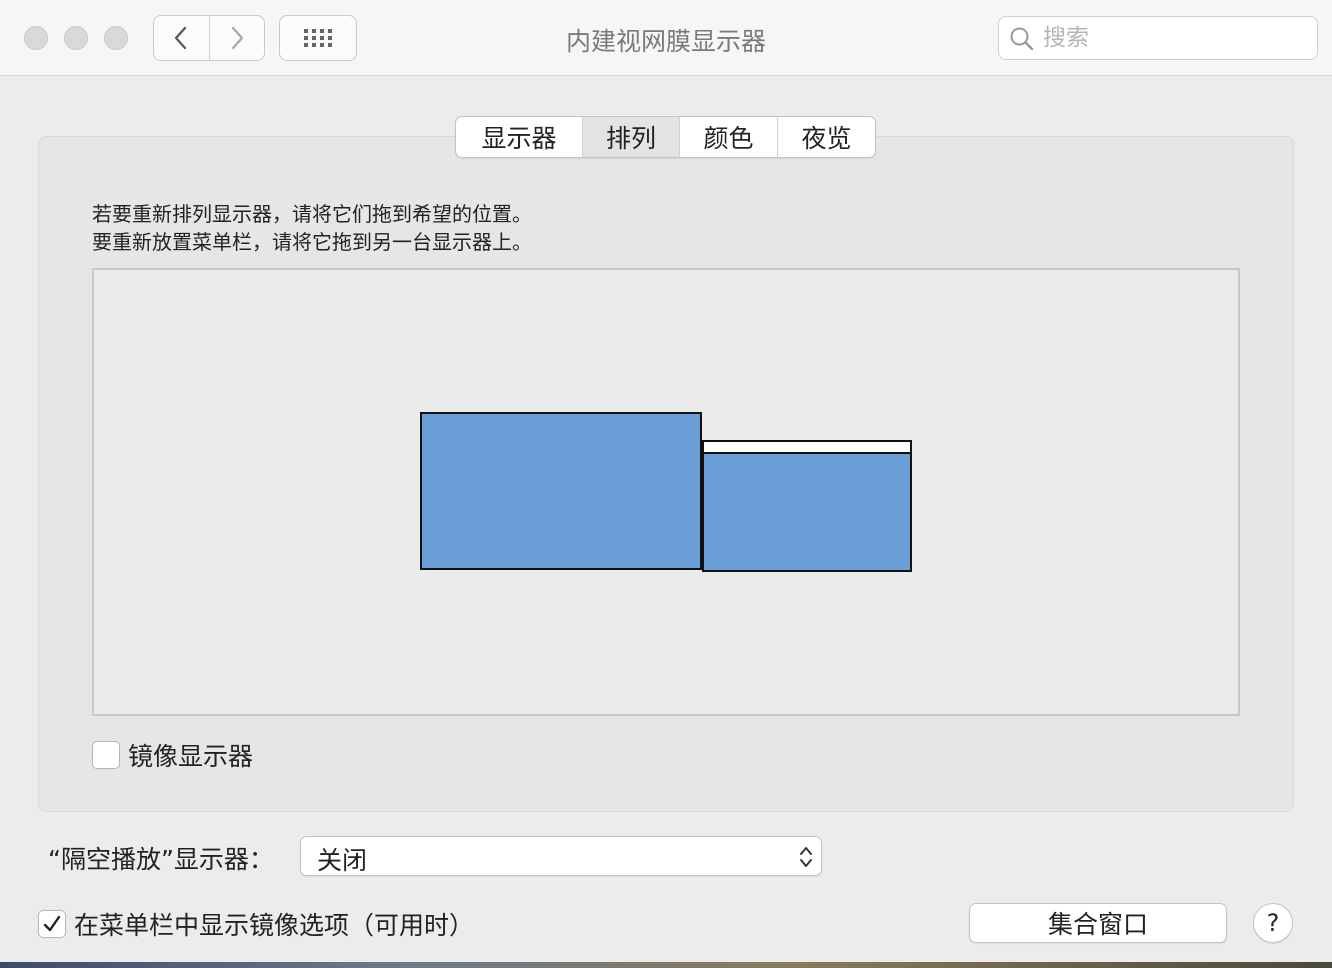 The image size is (1332, 968). I want to click on show-all-button, so click(318, 38).